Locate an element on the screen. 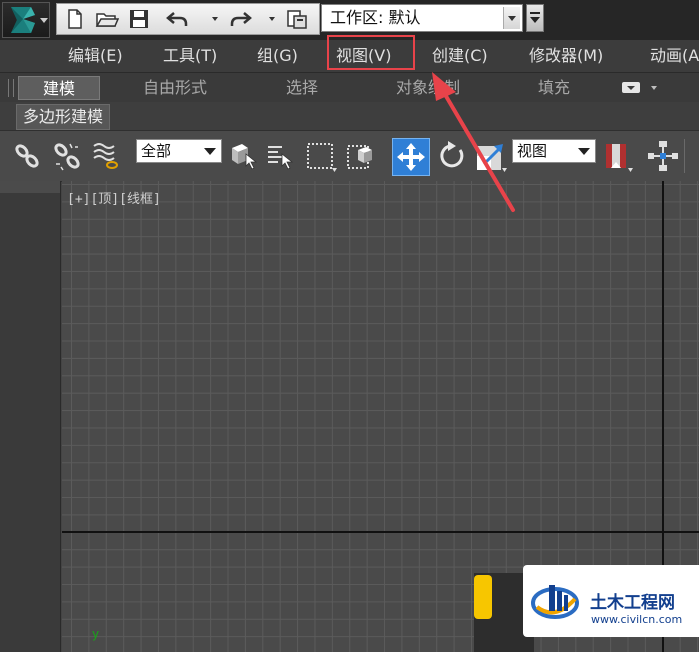 The height and width of the screenshot is (652, 699). main-toolbar: 全部 视图 is located at coordinates (349, 156).